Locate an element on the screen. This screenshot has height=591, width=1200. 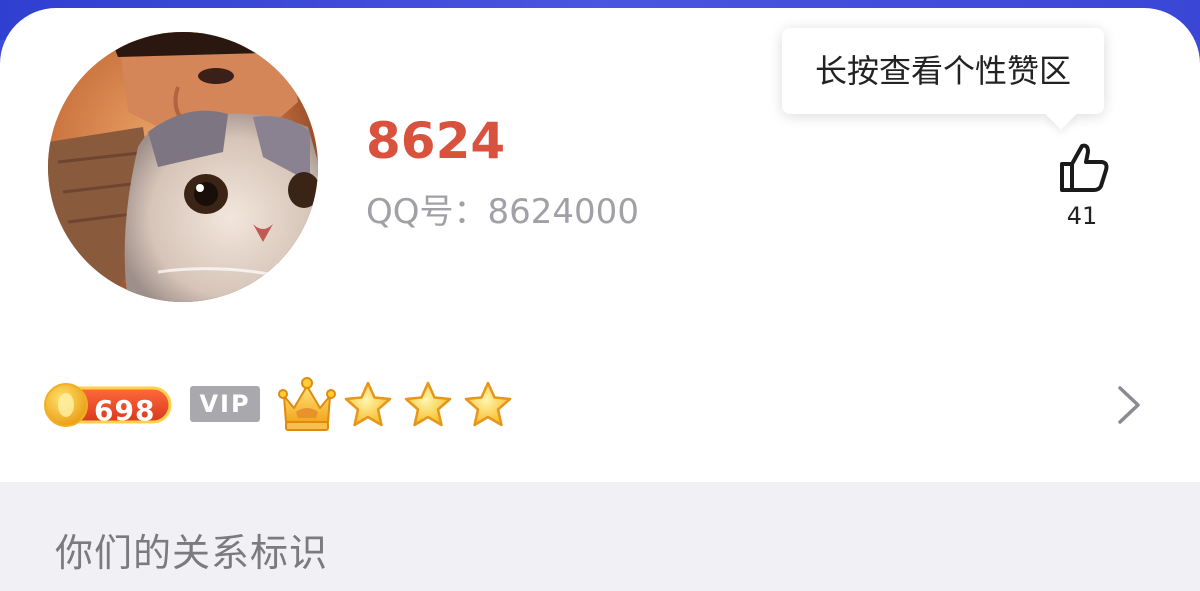
section-title: 你们的关系标识 is located at coordinates (192, 553).